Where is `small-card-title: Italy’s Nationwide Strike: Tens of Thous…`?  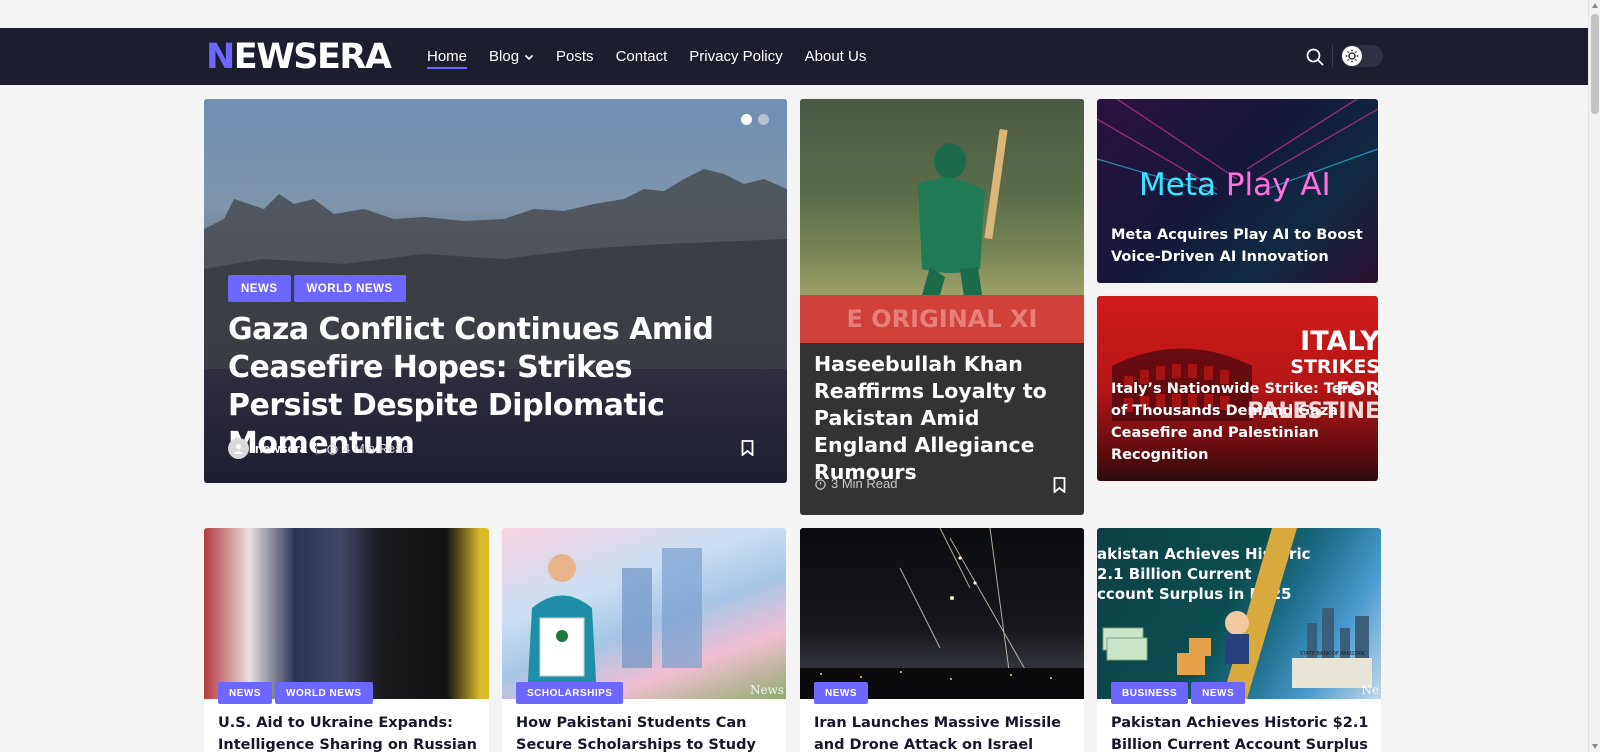 small-card-title: Italy’s Nationwide Strike: Tens of Thous… is located at coordinates (1241, 422).